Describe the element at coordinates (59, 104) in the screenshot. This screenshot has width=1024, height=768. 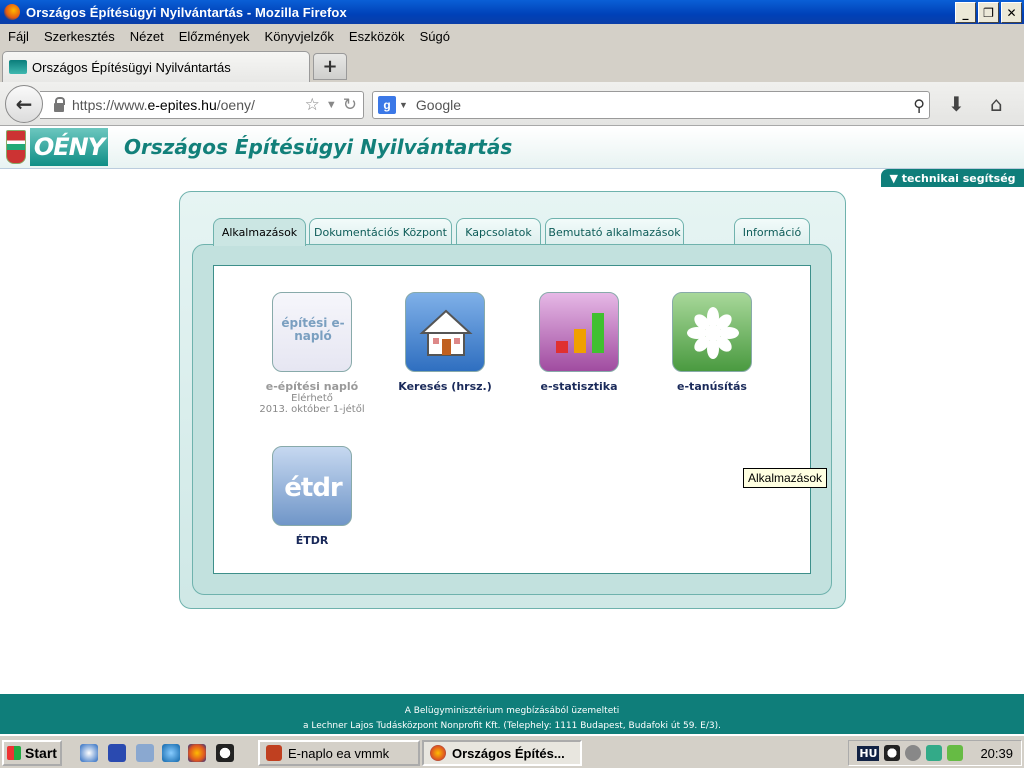
I see `lock-icon` at that location.